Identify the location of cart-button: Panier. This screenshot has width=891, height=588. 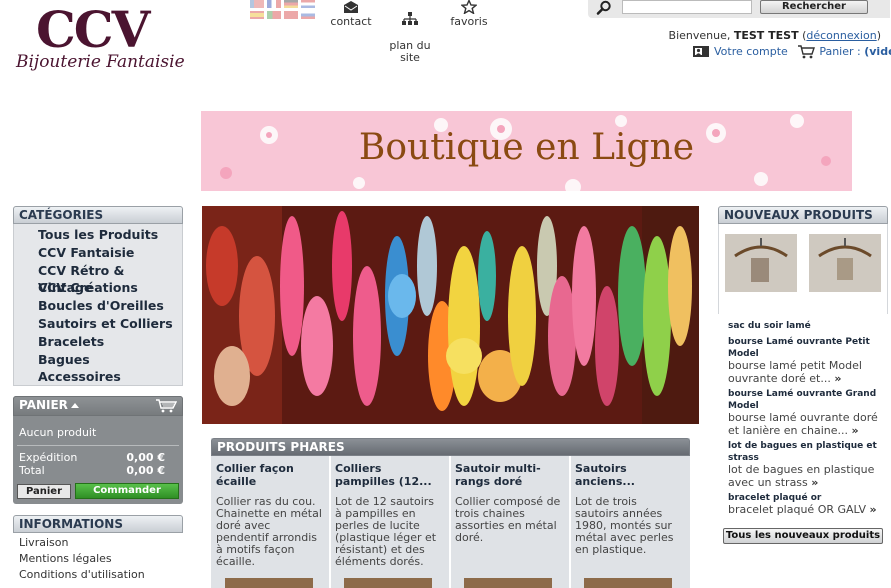
(44, 491).